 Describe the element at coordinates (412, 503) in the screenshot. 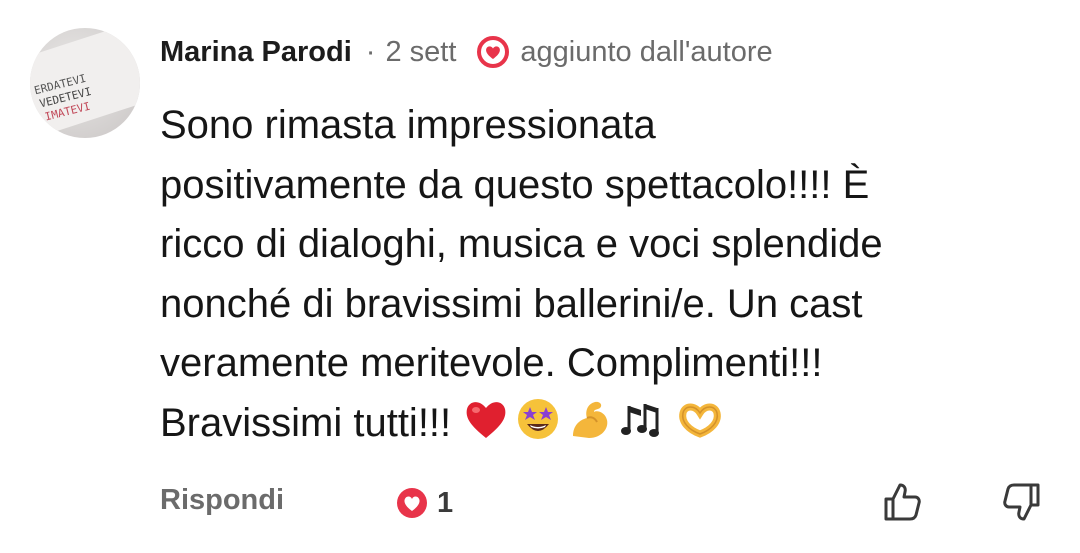

I see `heart-reaction-icon` at that location.